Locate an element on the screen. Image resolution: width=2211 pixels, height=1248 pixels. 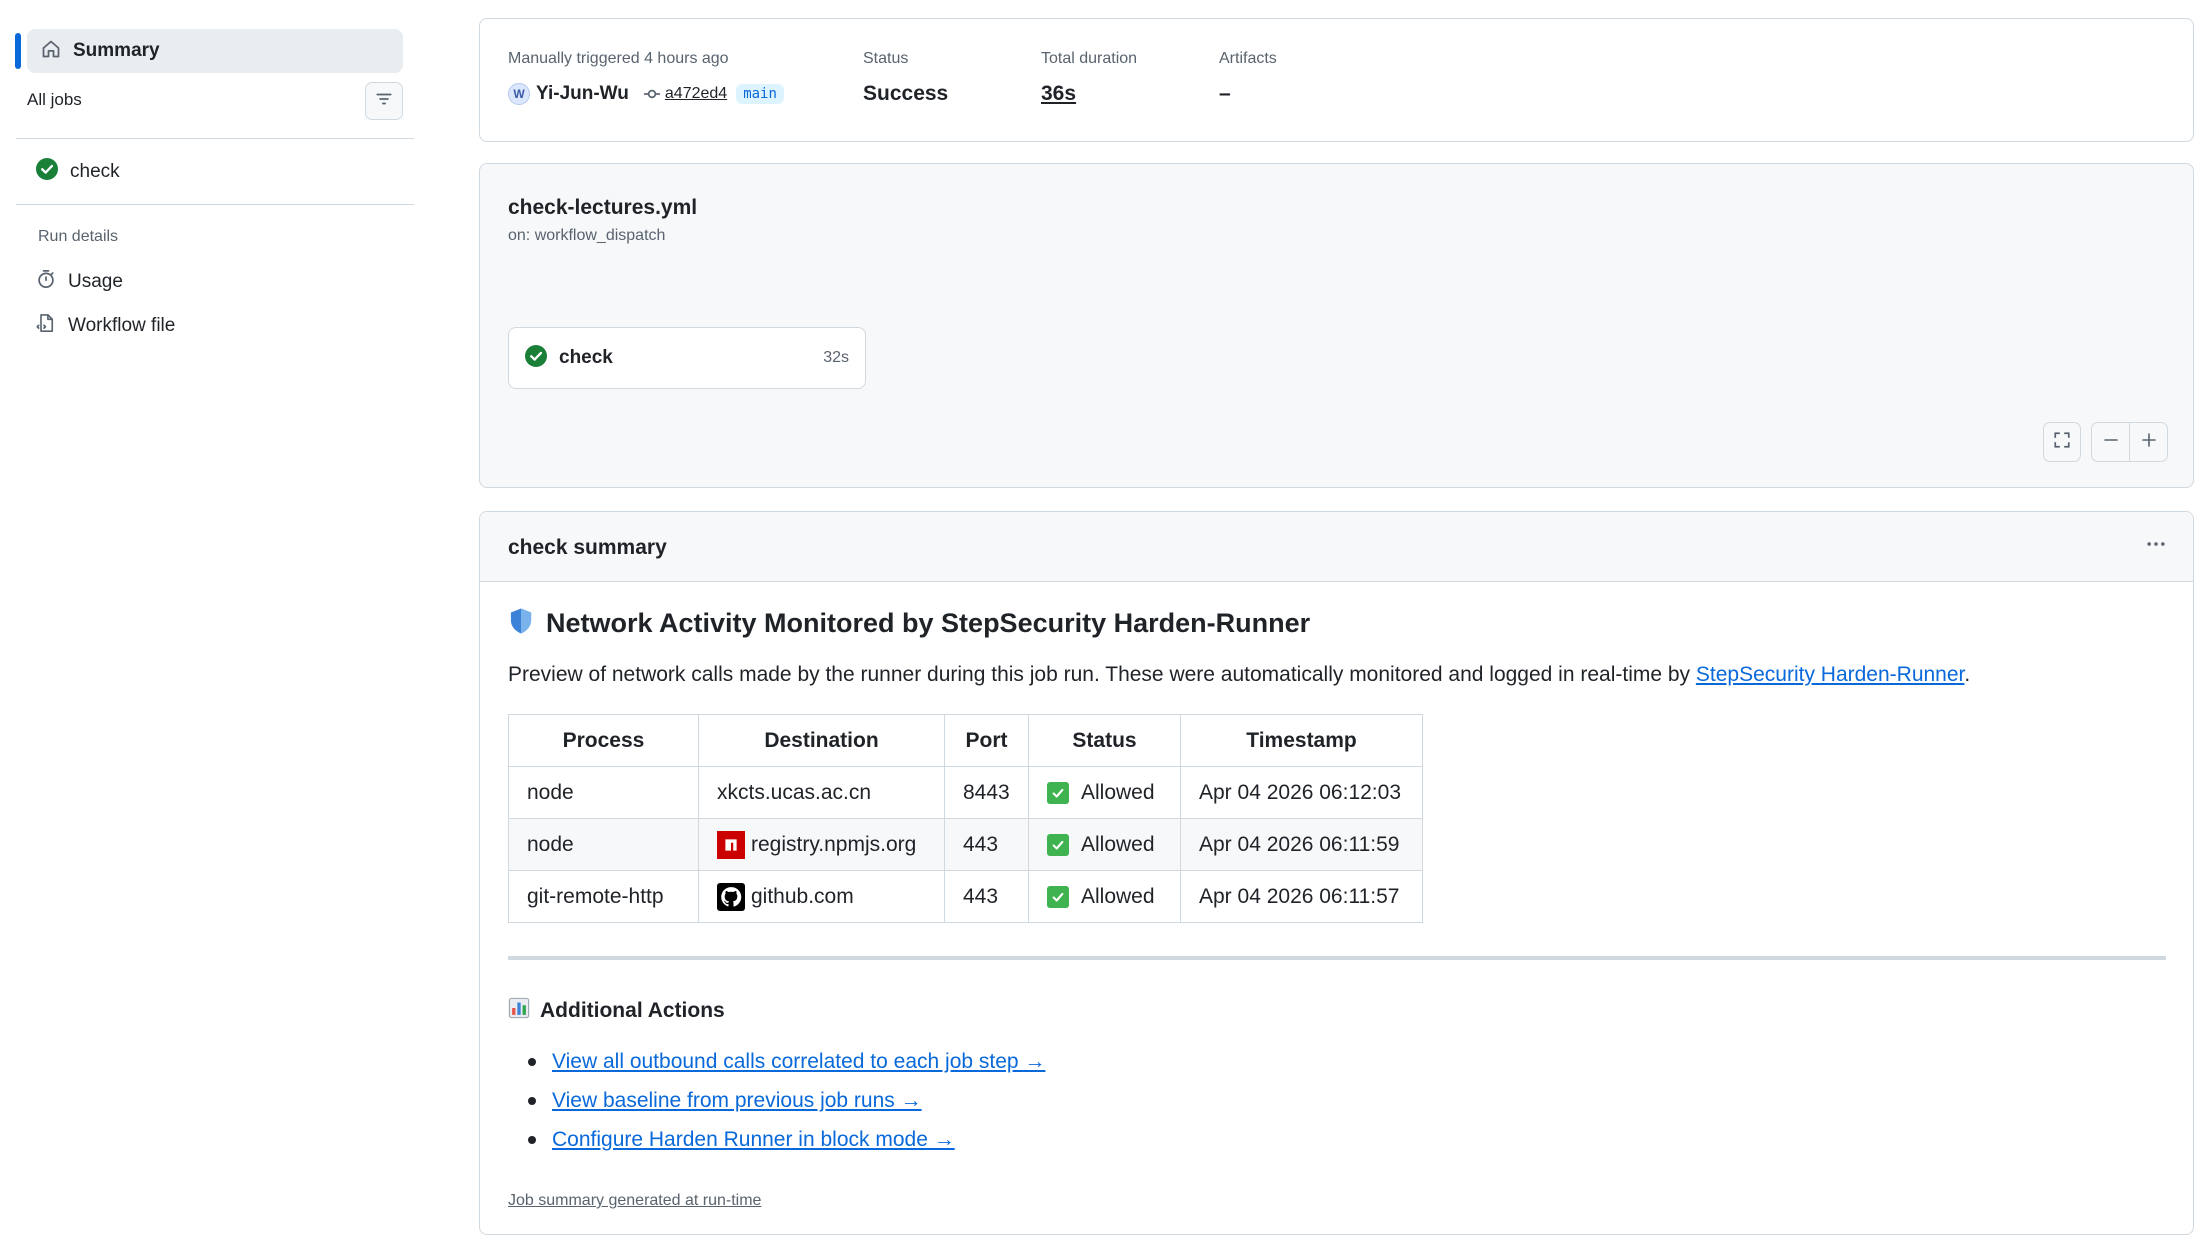
stopwatch-icon is located at coordinates (46, 281).